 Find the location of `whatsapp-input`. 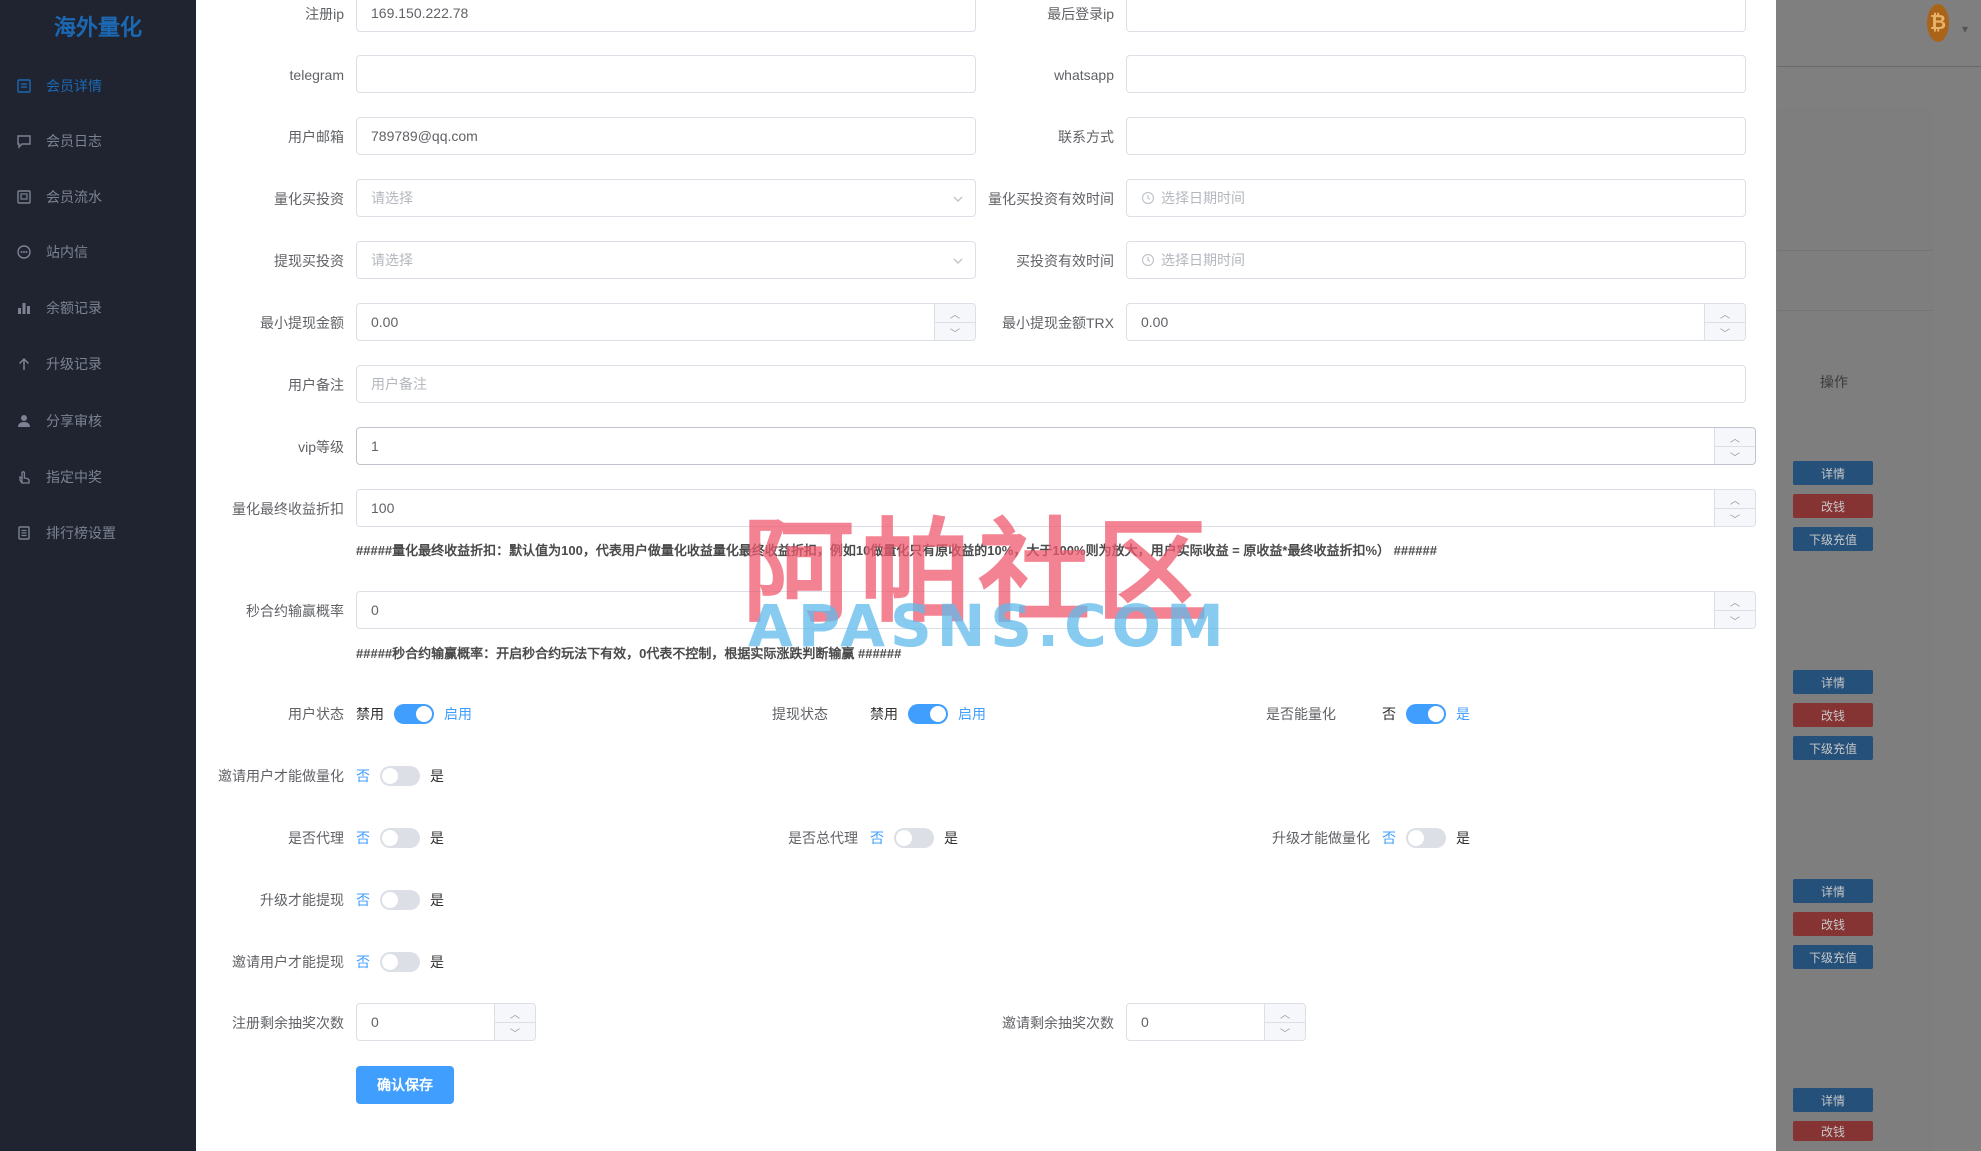

whatsapp-input is located at coordinates (1436, 74).